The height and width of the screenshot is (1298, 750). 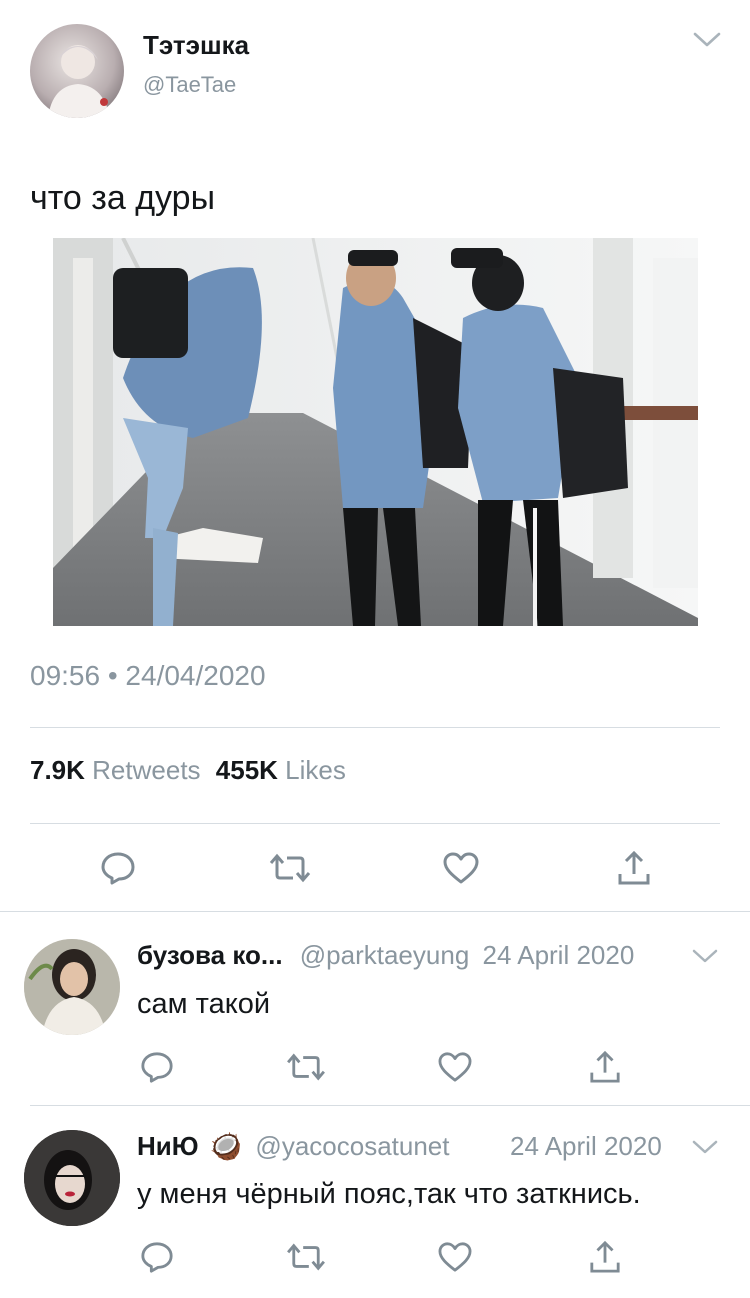 I want to click on reply-author-handle: @parktaeyung, so click(x=385, y=955).